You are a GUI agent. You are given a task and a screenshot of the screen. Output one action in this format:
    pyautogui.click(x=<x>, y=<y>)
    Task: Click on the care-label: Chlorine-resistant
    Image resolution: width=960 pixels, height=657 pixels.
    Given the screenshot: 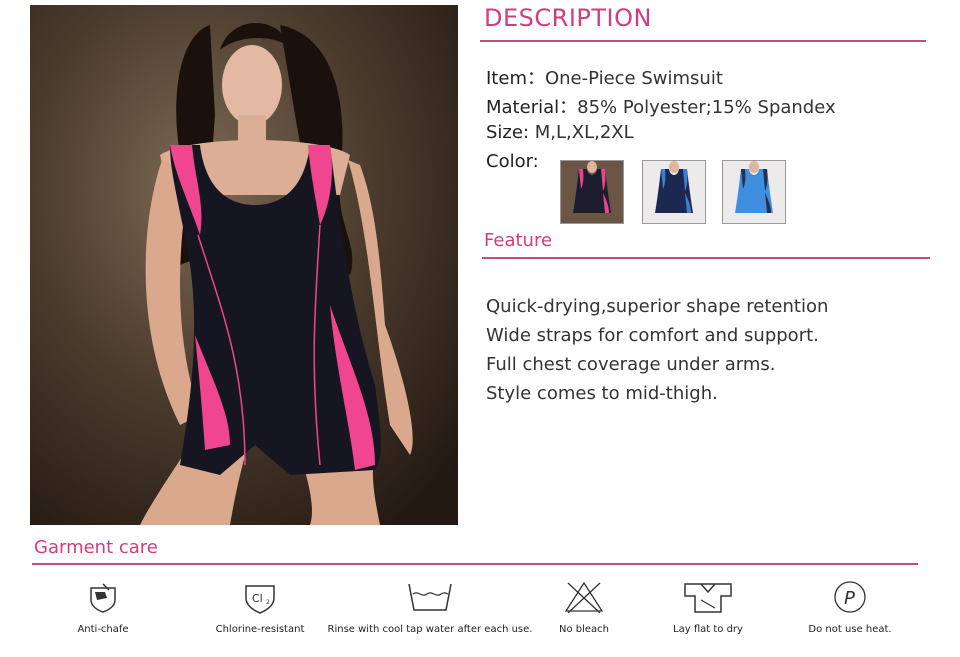 What is the action you would take?
    pyautogui.click(x=260, y=629)
    